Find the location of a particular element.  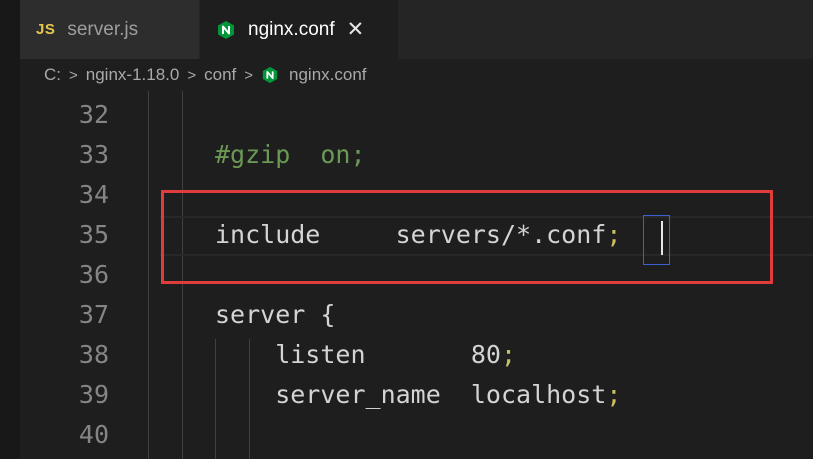

tab-label: nginx.conf is located at coordinates (291, 29).